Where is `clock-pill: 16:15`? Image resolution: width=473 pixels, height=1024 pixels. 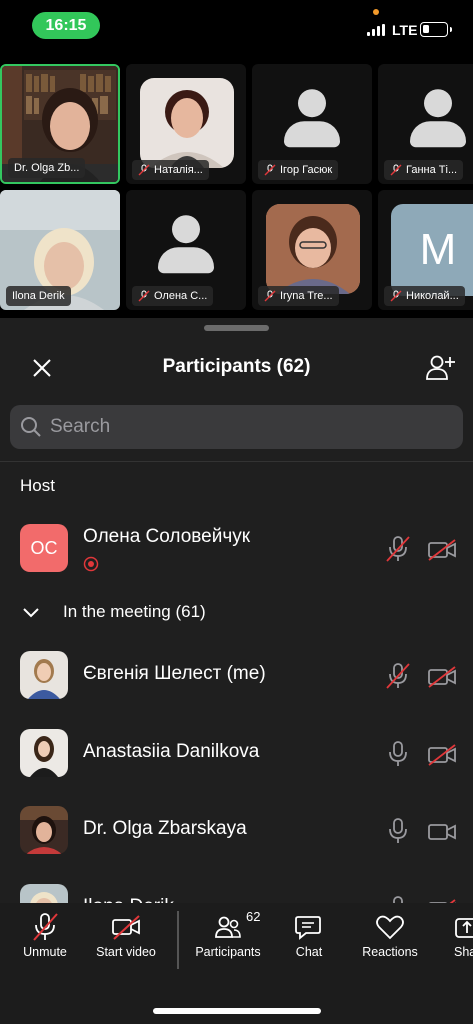 clock-pill: 16:15 is located at coordinates (66, 25).